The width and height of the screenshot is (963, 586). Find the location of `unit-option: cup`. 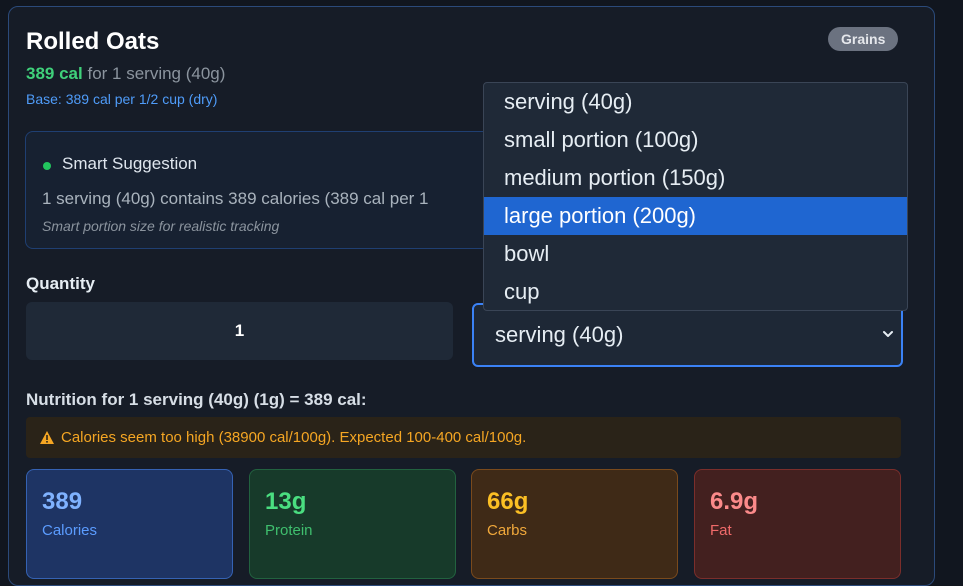

unit-option: cup is located at coordinates (695, 291).